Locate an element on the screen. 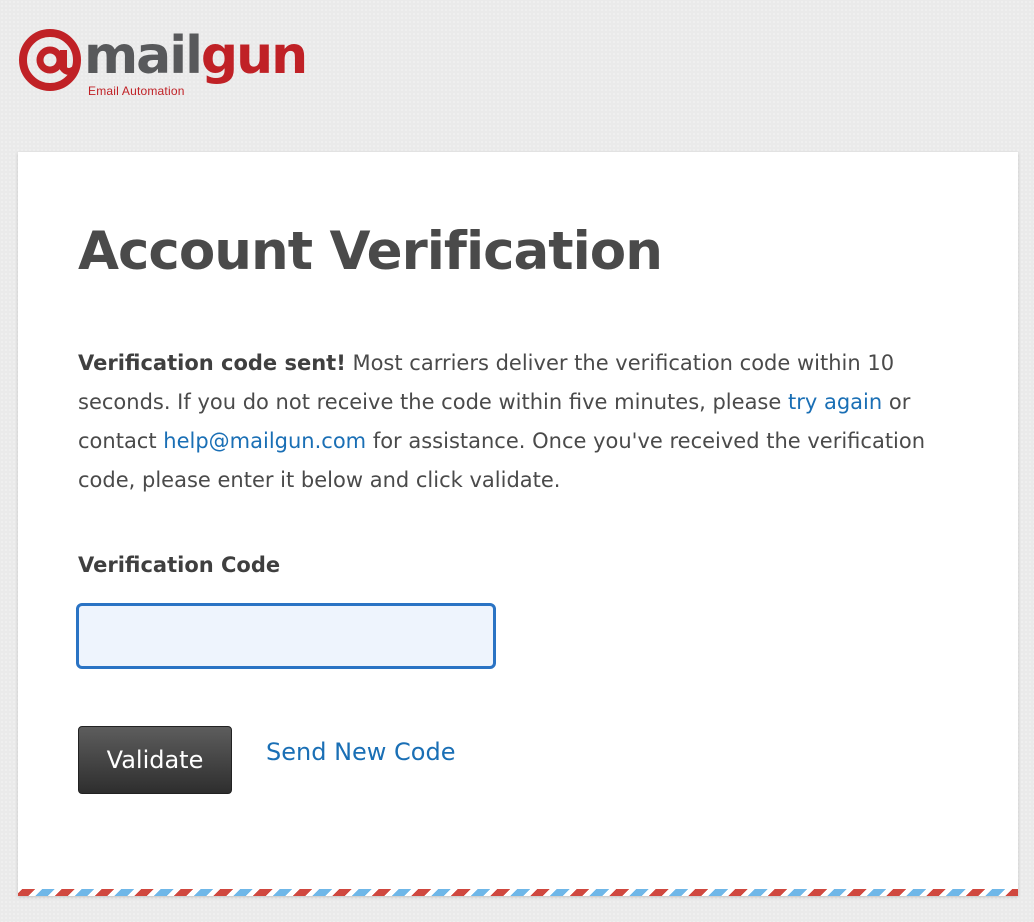 This screenshot has width=1034, height=922. help-email-link: help@mailgun.com is located at coordinates (264, 441).